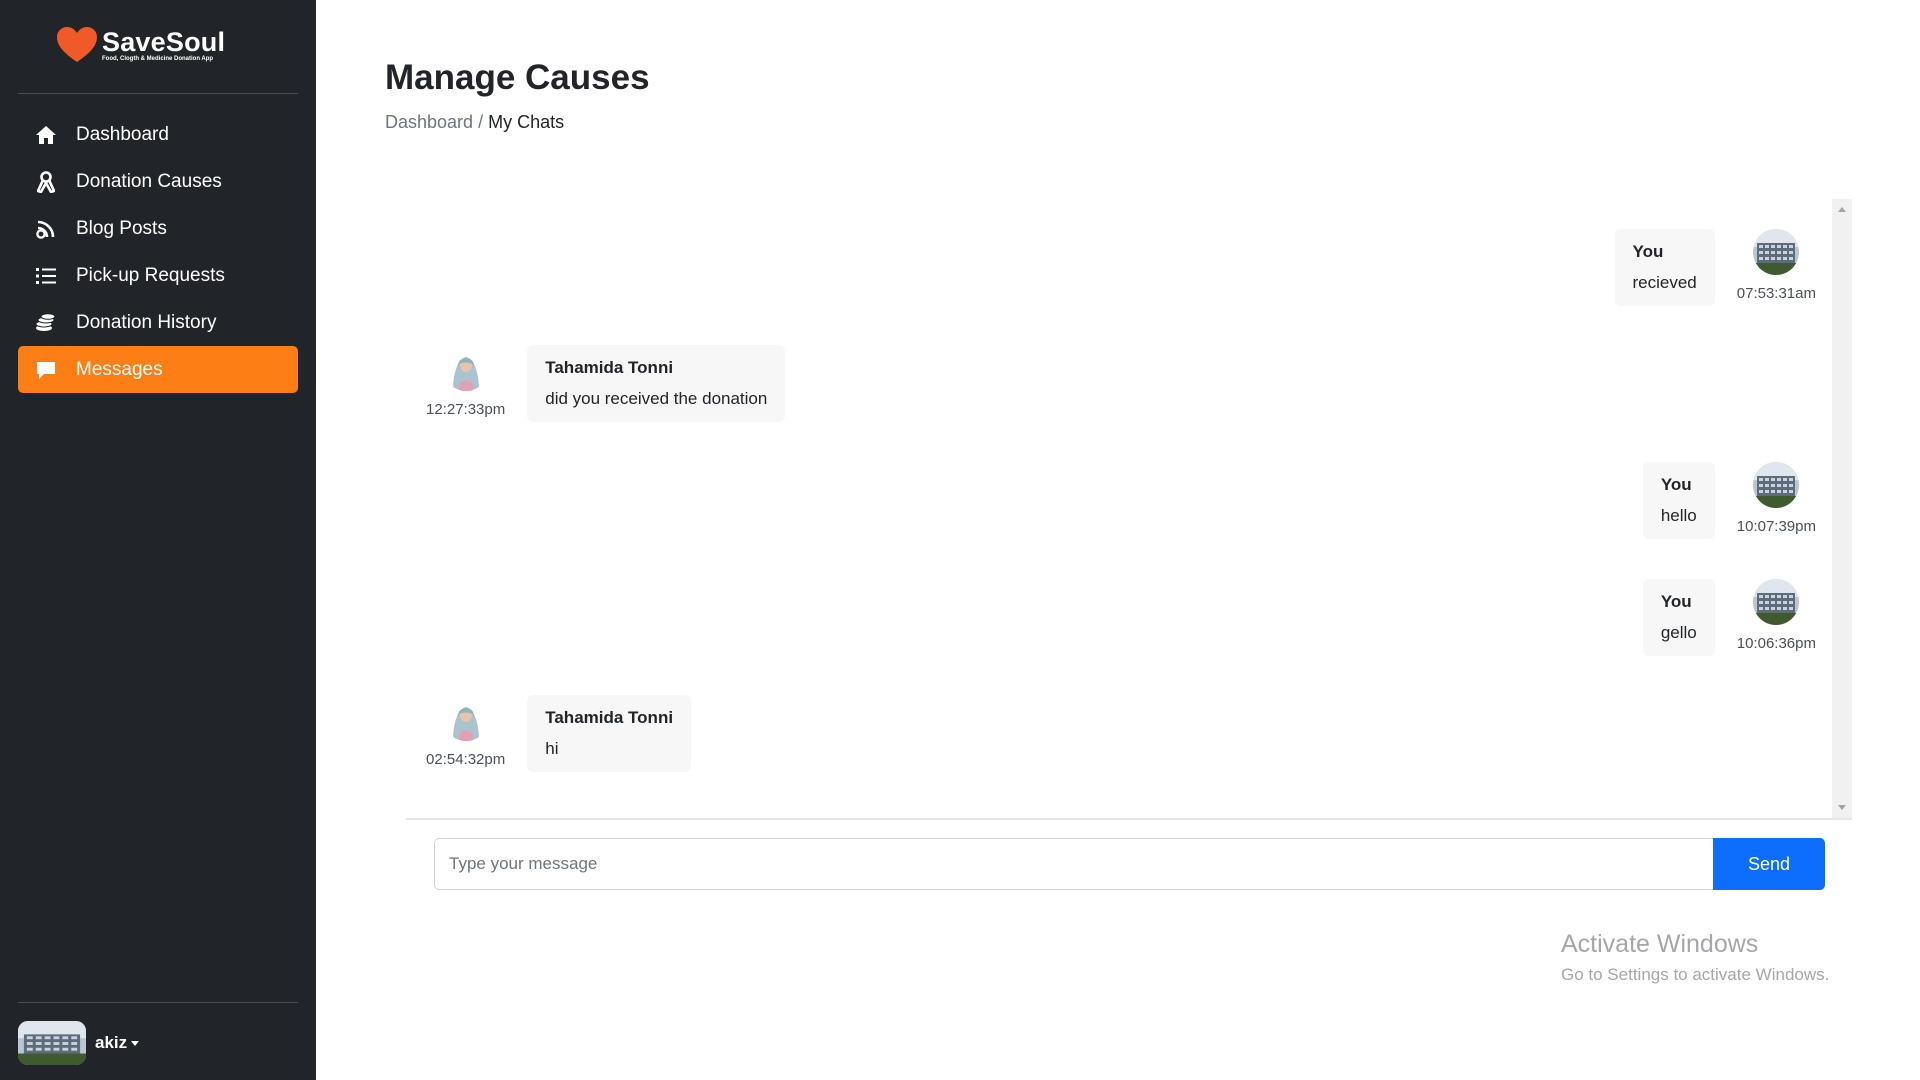 The image size is (1920, 1080). I want to click on message-time: 12:27:33pm, so click(466, 409).